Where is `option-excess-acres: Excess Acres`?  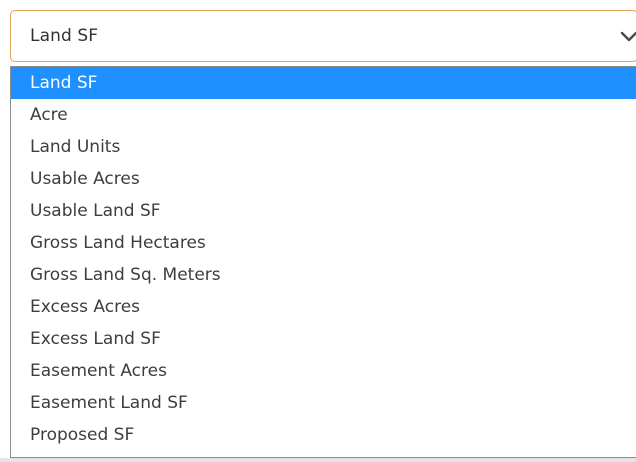 option-excess-acres: Excess Acres is located at coordinates (323, 307).